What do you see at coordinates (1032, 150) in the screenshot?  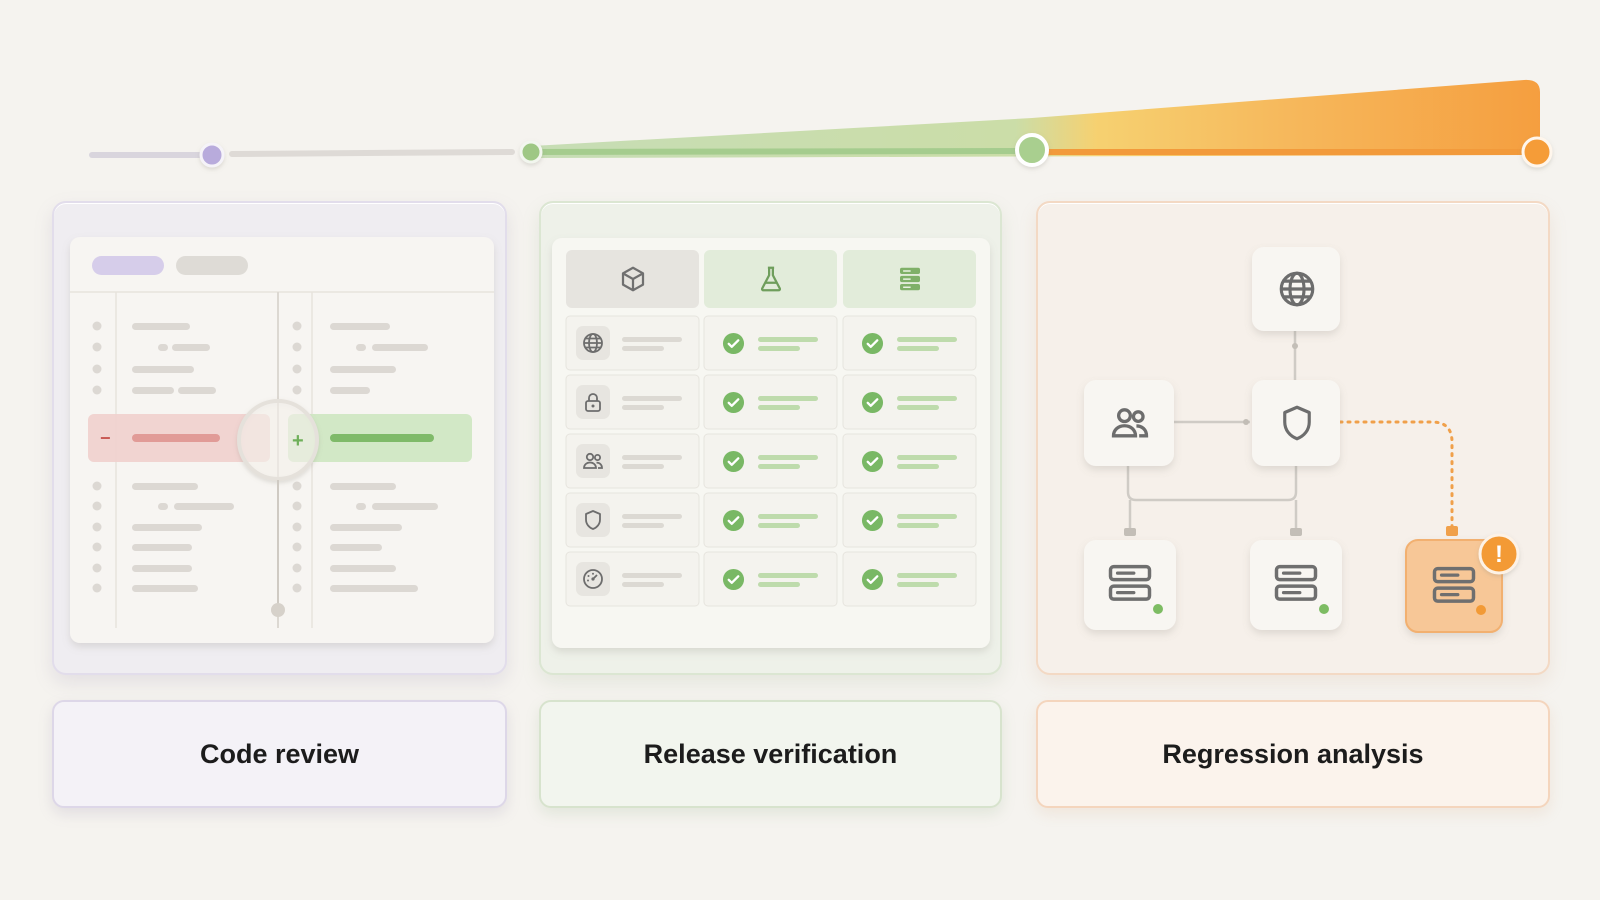 I see `timeline-node-release-verification` at bounding box center [1032, 150].